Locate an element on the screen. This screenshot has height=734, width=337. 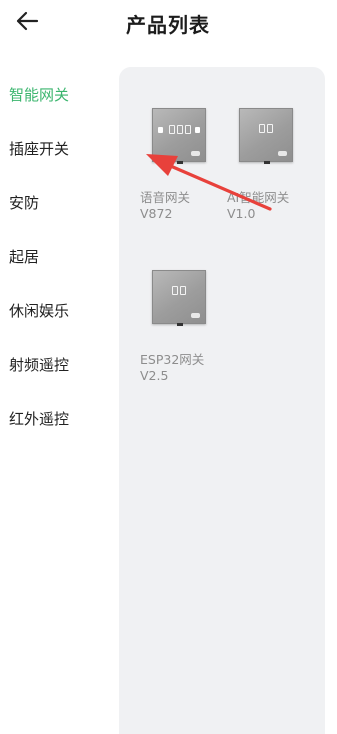
sidebar-item-rf-remote: 射频遥控 is located at coordinates (59, 365).